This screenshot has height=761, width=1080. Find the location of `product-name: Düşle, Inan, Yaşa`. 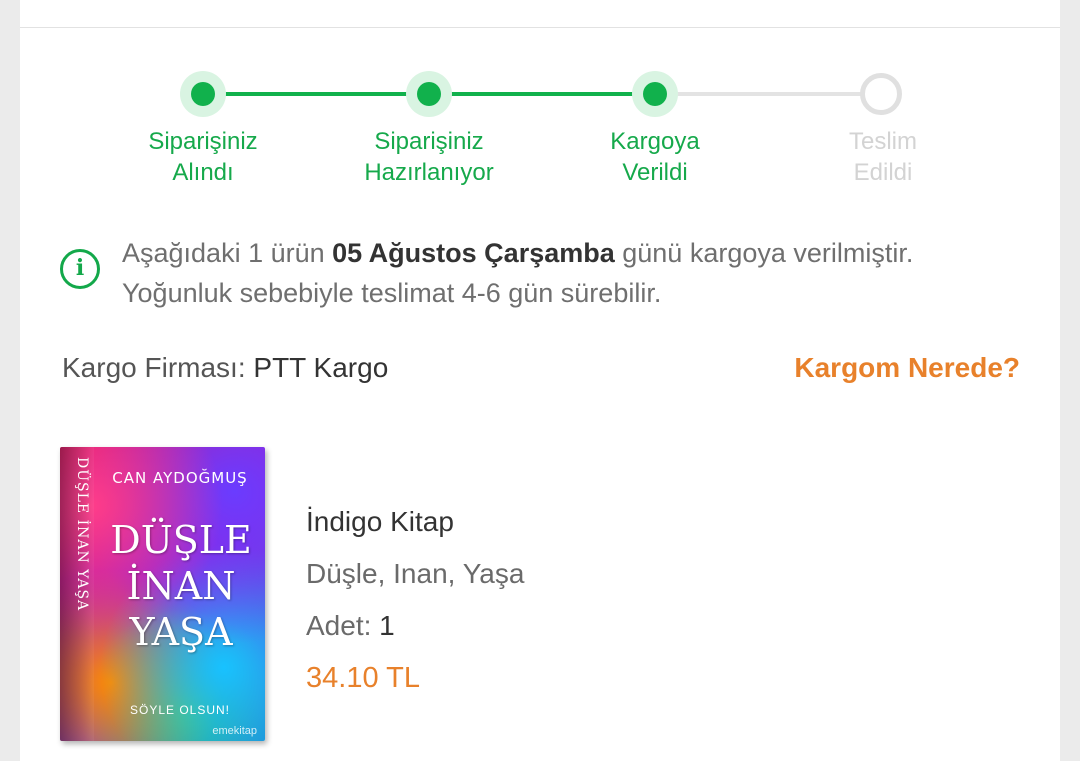

product-name: Düşle, Inan, Yaşa is located at coordinates (415, 574).